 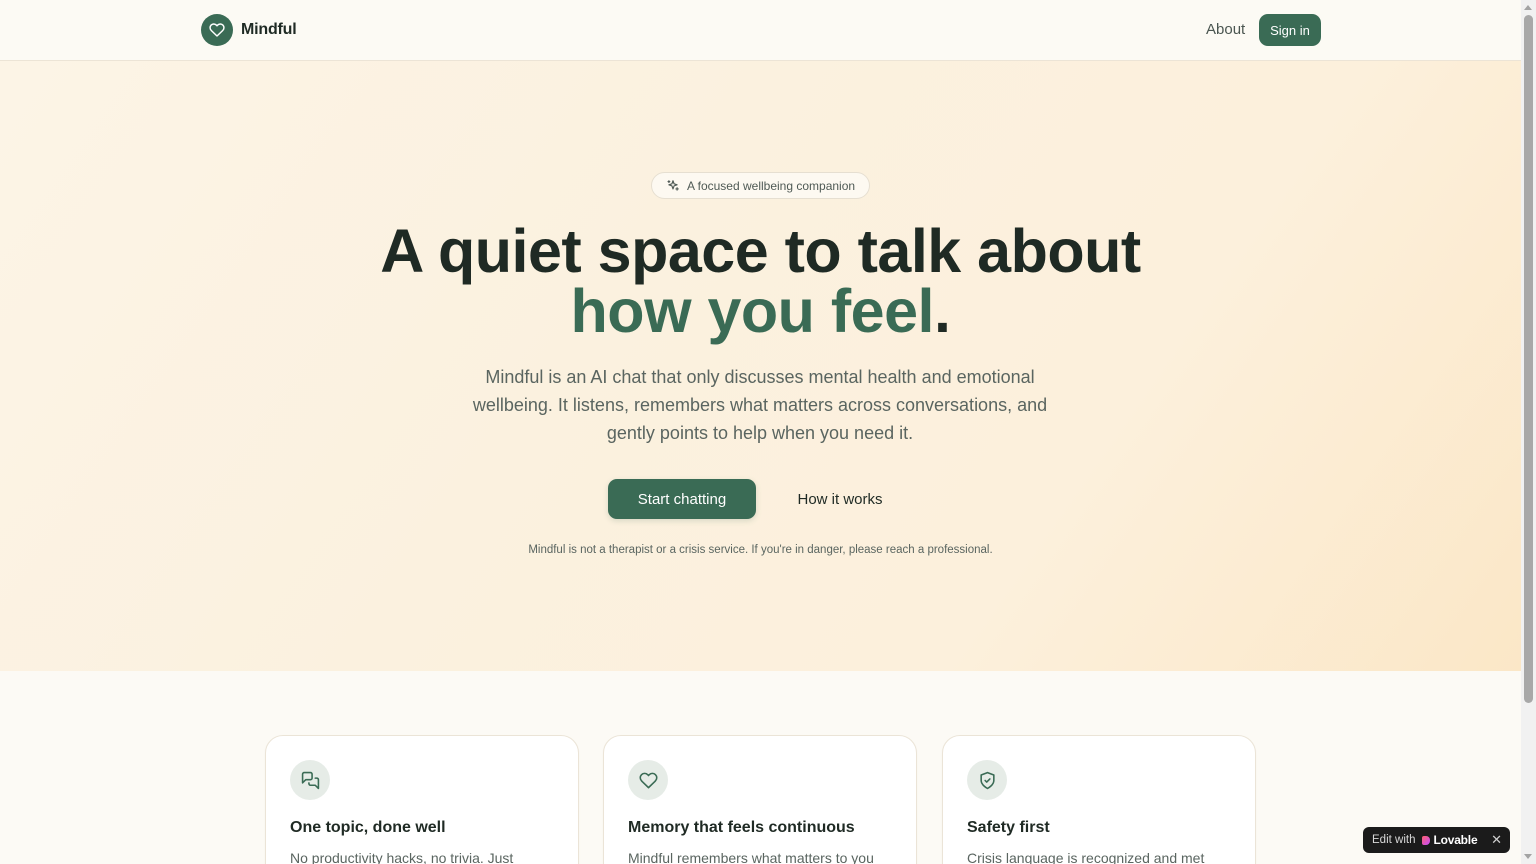 I want to click on close-icon: ✕, so click(x=1496, y=840).